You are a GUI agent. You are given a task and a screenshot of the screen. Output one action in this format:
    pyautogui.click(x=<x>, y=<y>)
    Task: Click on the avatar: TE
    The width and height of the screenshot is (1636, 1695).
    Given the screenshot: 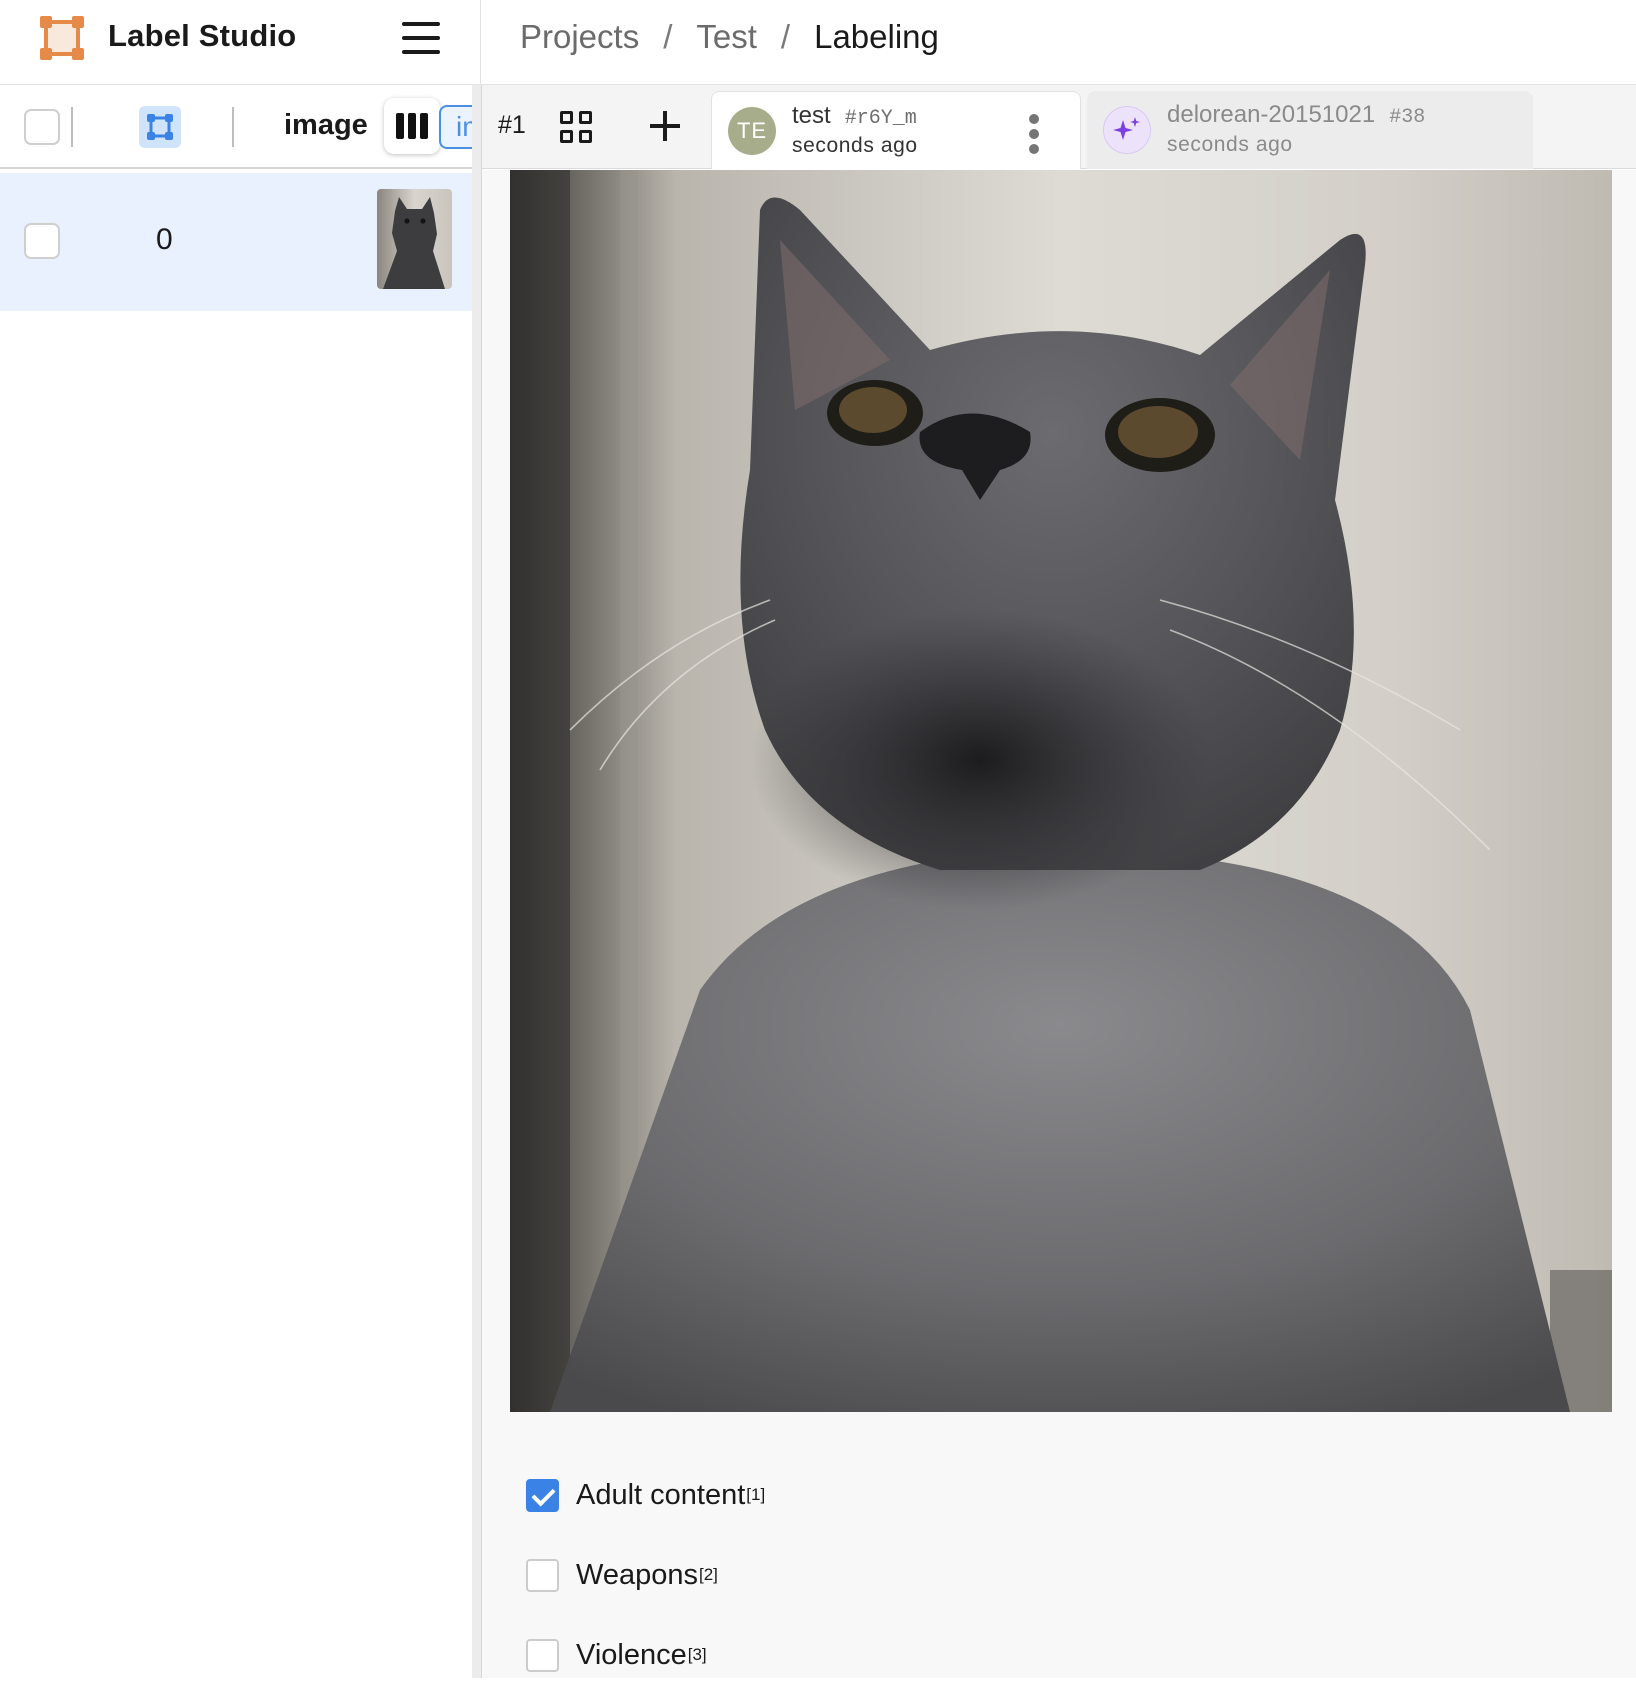 What is the action you would take?
    pyautogui.click(x=752, y=131)
    